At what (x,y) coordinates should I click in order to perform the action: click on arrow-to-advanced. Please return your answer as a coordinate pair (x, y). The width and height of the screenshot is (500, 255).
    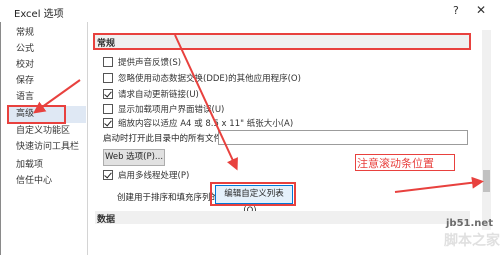
    Looking at the image, I should click on (57, 96).